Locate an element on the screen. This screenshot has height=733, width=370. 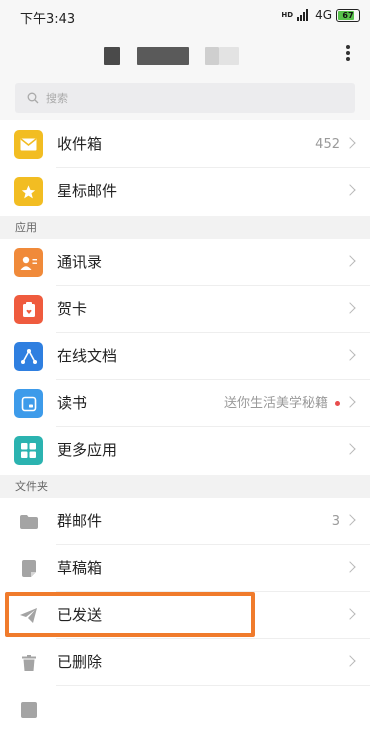
item-label: 收件箱 is located at coordinates (80, 144).